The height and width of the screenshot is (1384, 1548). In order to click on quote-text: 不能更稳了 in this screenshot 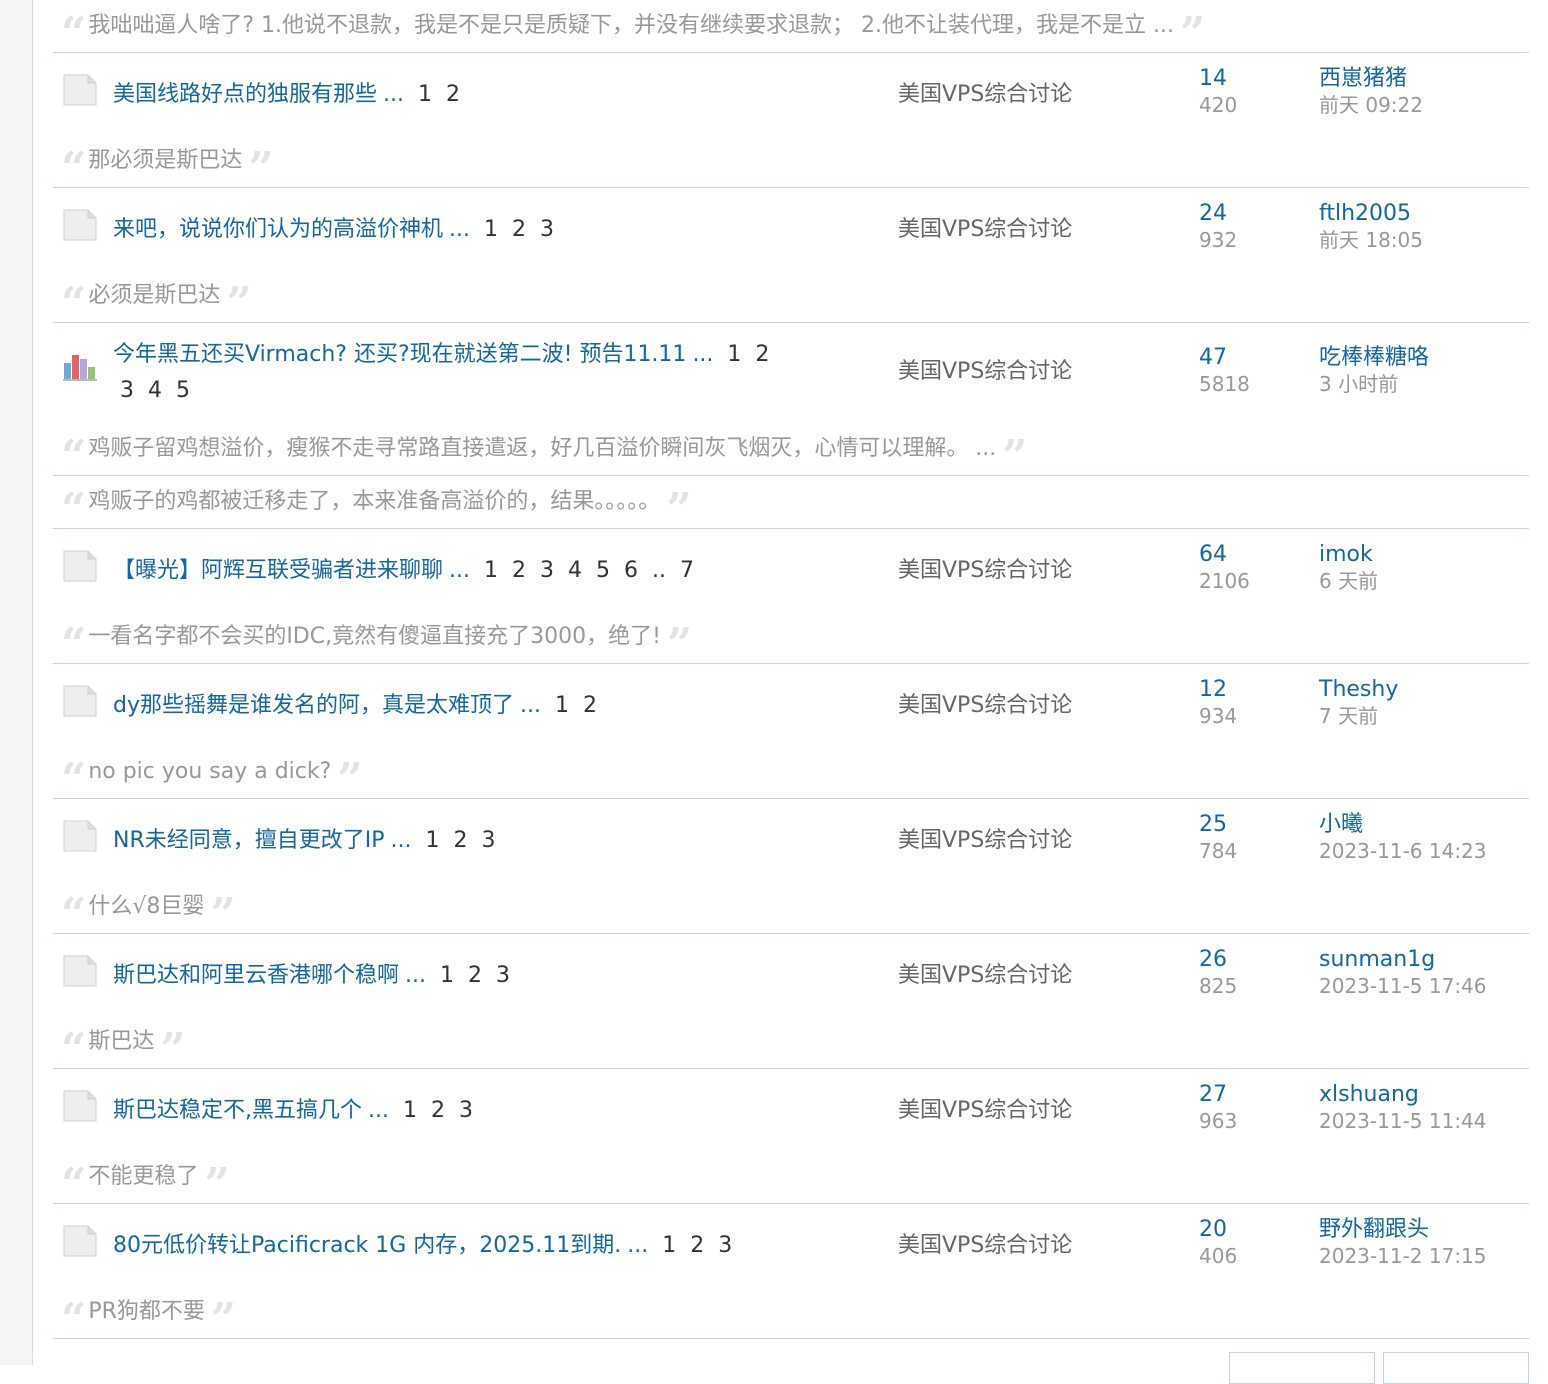, I will do `click(143, 1176)`.